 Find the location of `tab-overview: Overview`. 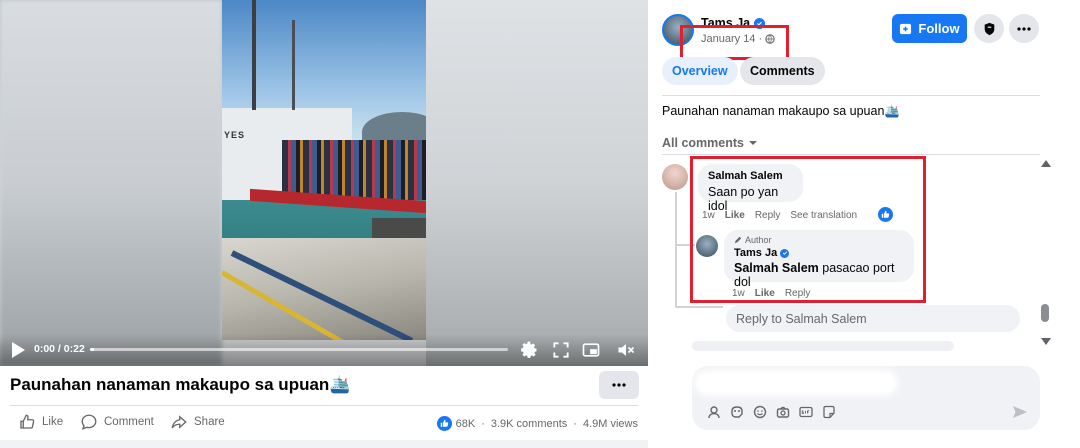

tab-overview: Overview is located at coordinates (700, 71).